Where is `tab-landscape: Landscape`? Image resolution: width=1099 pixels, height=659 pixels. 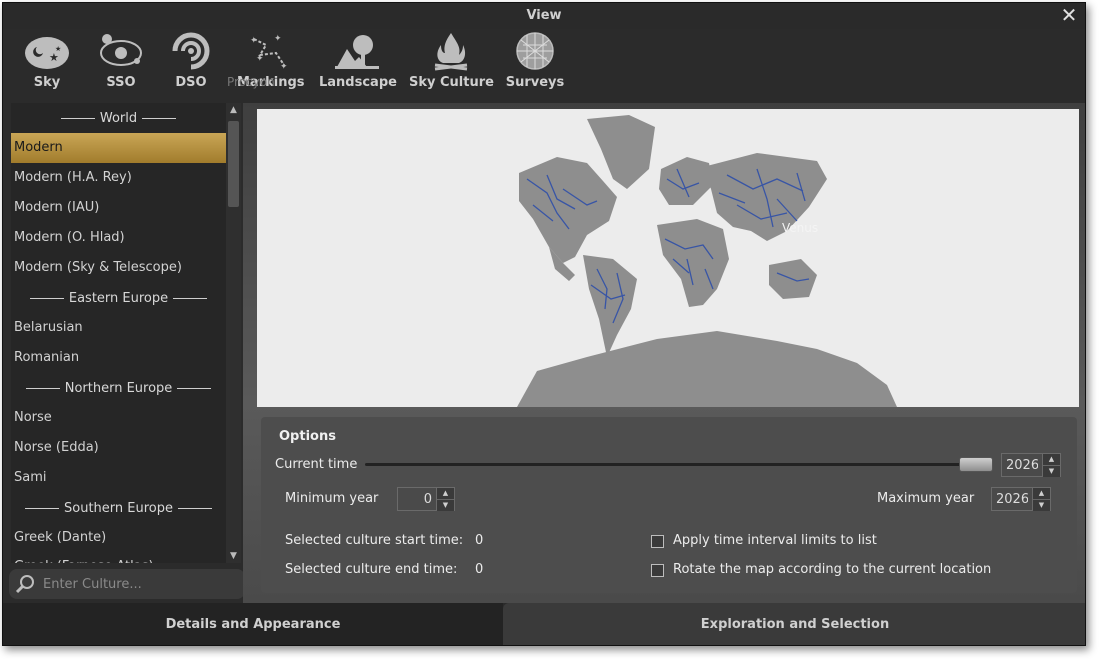
tab-landscape: Landscape is located at coordinates (358, 66).